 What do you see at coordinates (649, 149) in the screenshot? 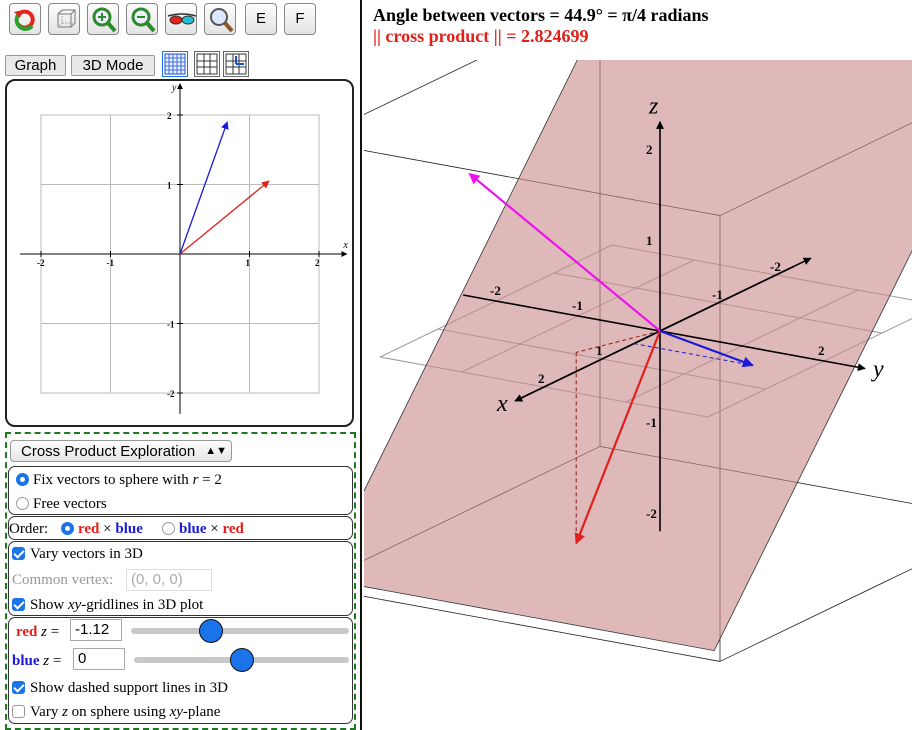
I see `z-tick-label: 2` at bounding box center [649, 149].